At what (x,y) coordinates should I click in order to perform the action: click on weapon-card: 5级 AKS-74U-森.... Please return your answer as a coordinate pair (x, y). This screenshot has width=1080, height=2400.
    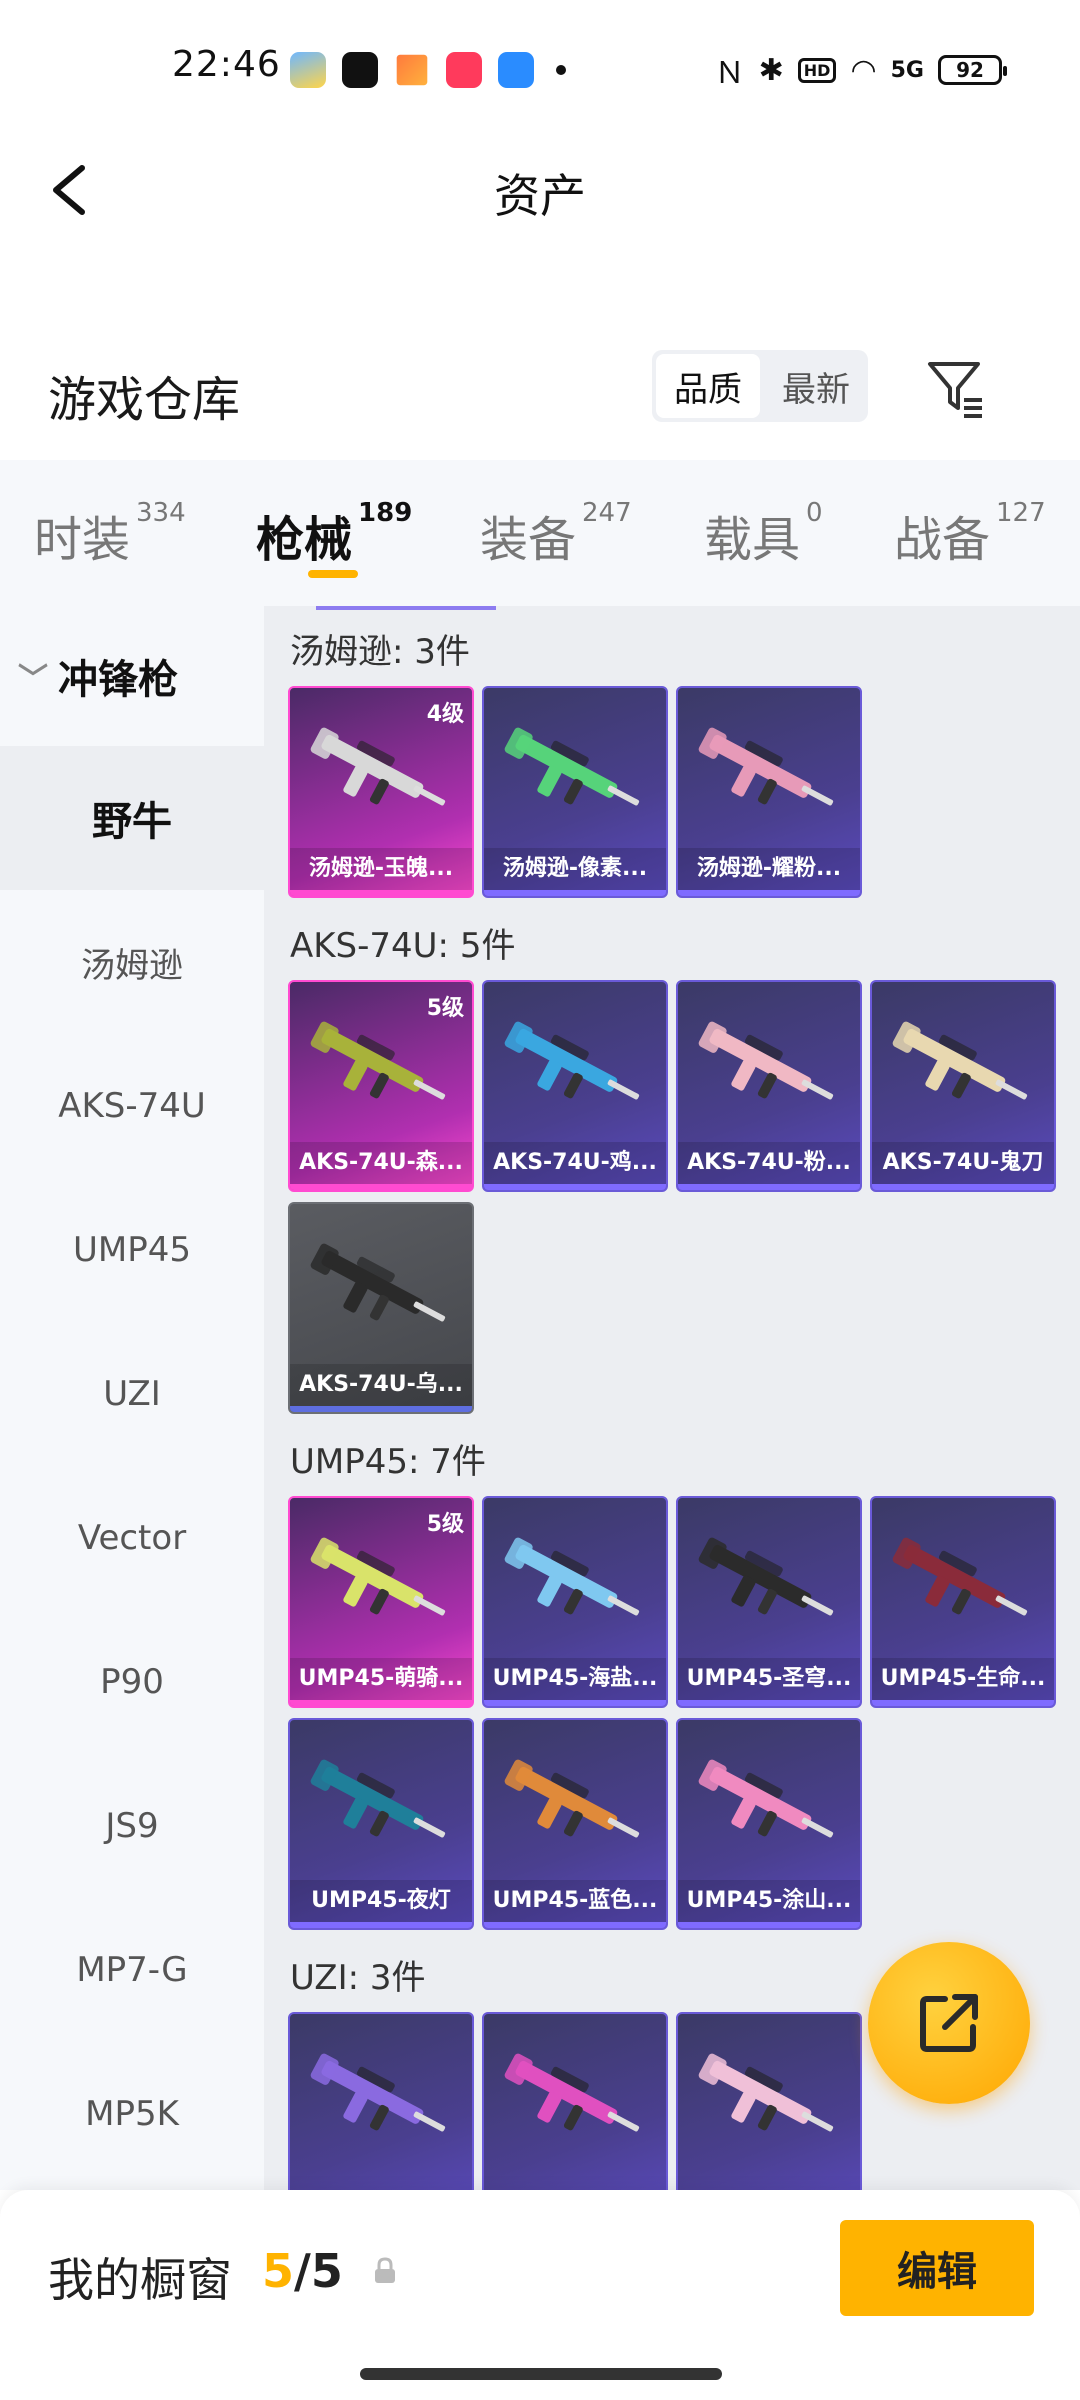
    Looking at the image, I should click on (381, 1086).